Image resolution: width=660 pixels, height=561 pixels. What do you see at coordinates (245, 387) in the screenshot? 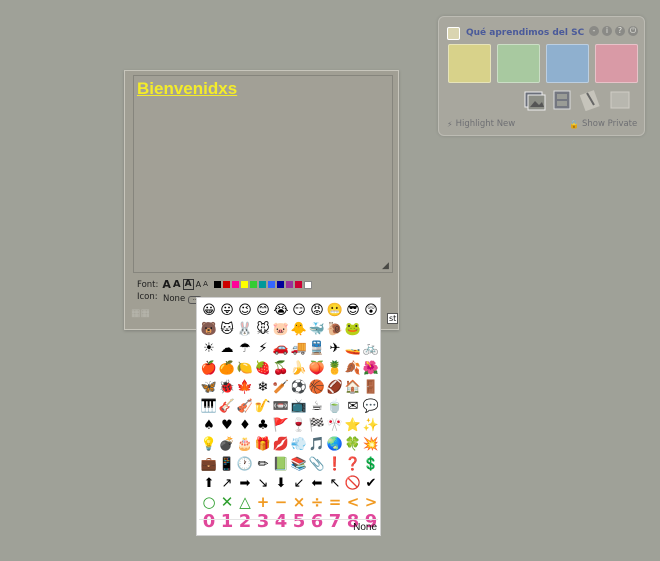
I see `icon-option: 🍁` at bounding box center [245, 387].